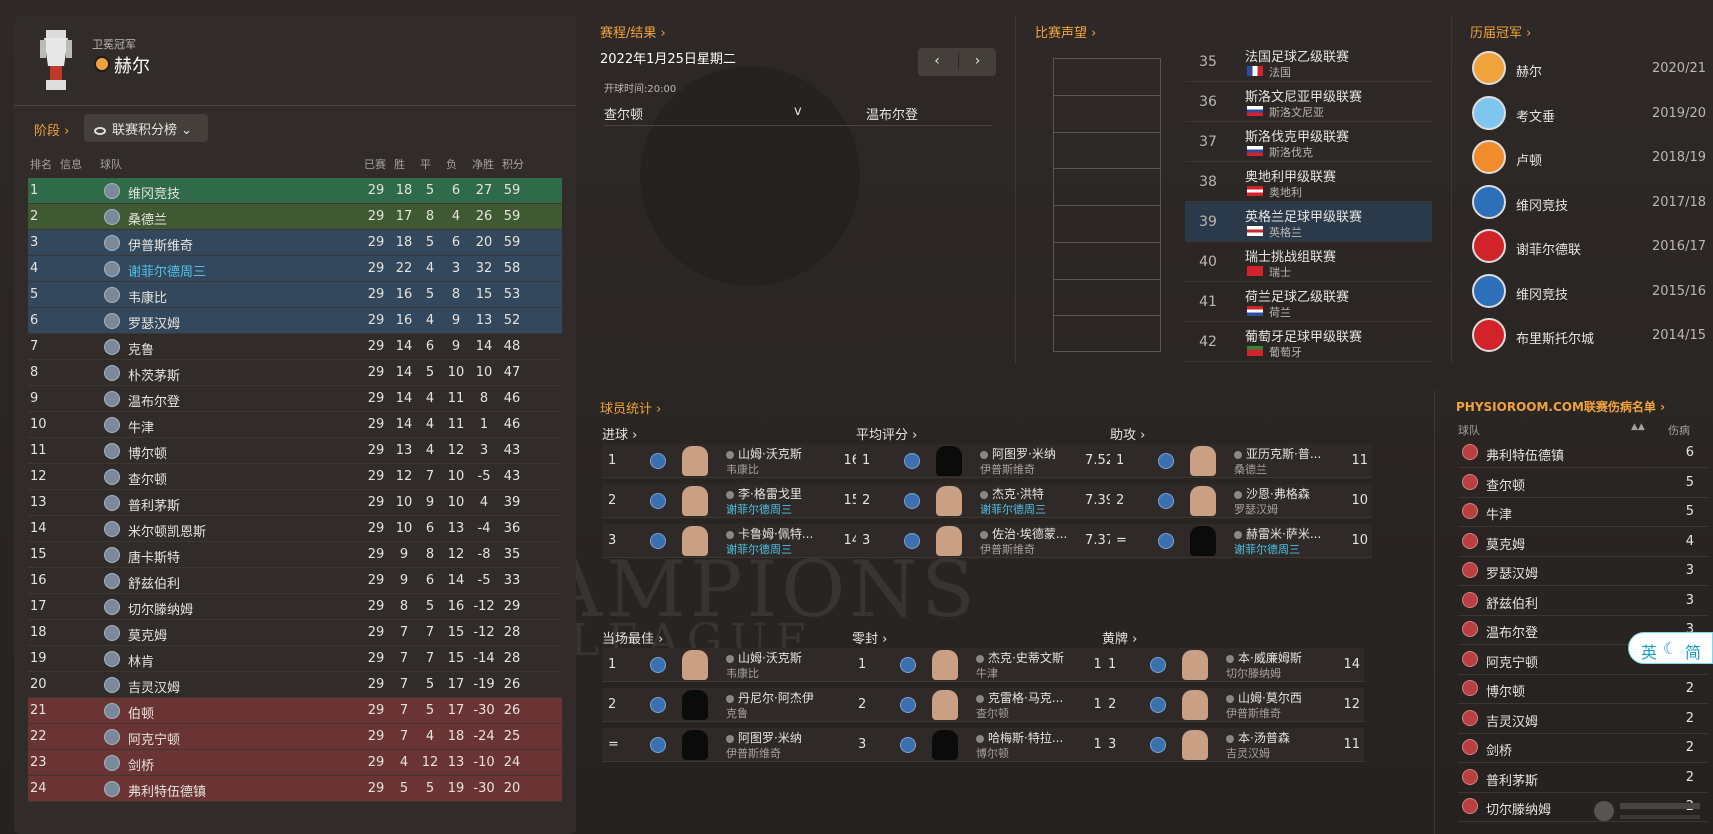  Describe the element at coordinates (1505, 543) in the screenshot. I see `team-name: 莫克姆` at that location.